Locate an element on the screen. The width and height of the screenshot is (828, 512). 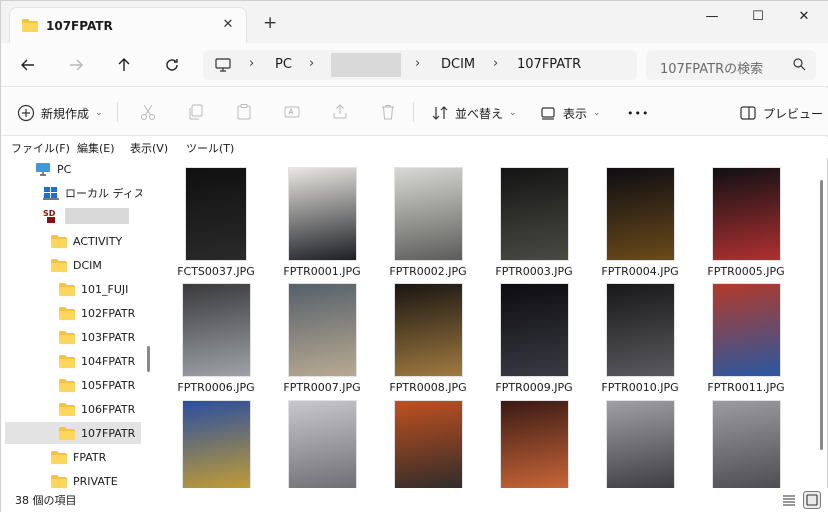
tab-title: 107FPATR is located at coordinates (79, 26).